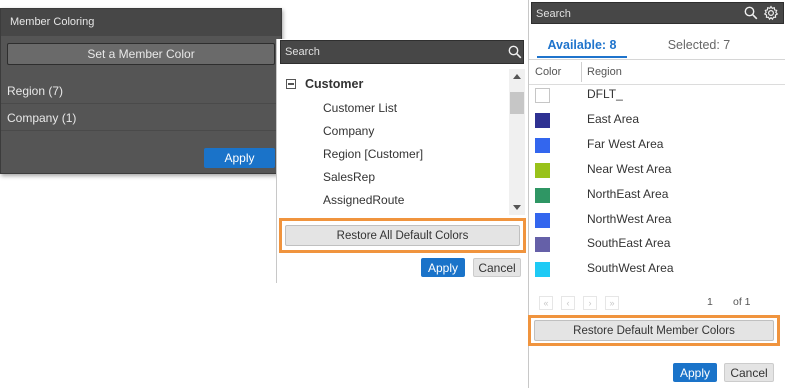 The height and width of the screenshot is (388, 787). What do you see at coordinates (360, 110) in the screenshot?
I see `tree-item-customer-list: Customer List` at bounding box center [360, 110].